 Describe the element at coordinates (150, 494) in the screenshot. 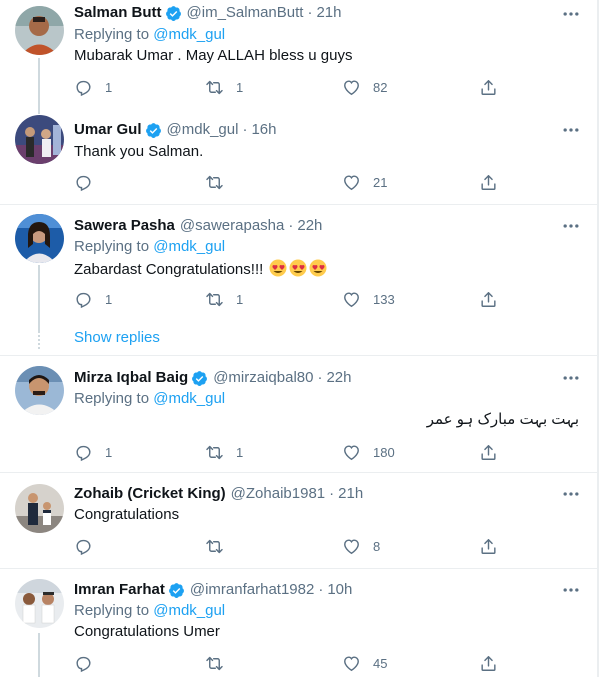

I see `display-name: Zohaib (Cricket King)` at that location.